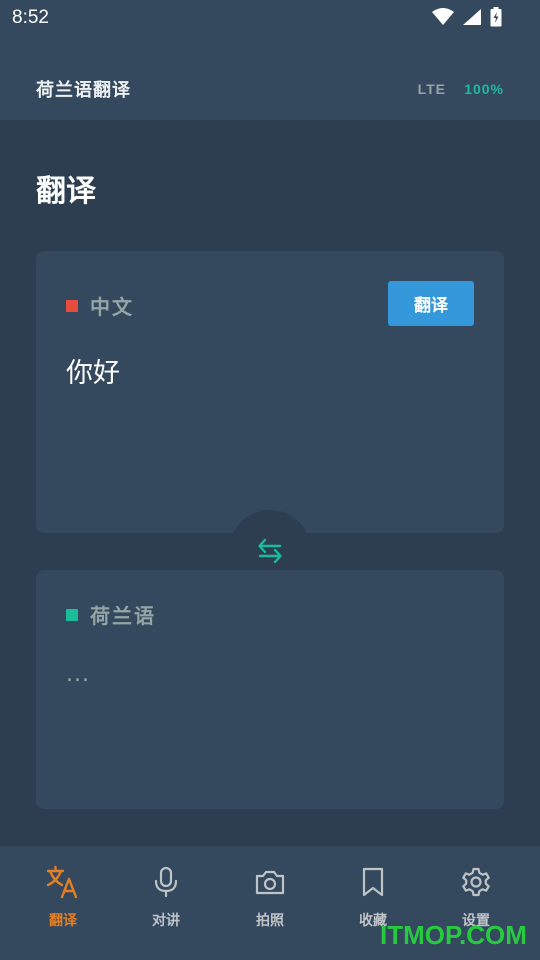 This screenshot has height=960, width=540. Describe the element at coordinates (484, 89) in the screenshot. I see `battery-percentage: 100%` at that location.